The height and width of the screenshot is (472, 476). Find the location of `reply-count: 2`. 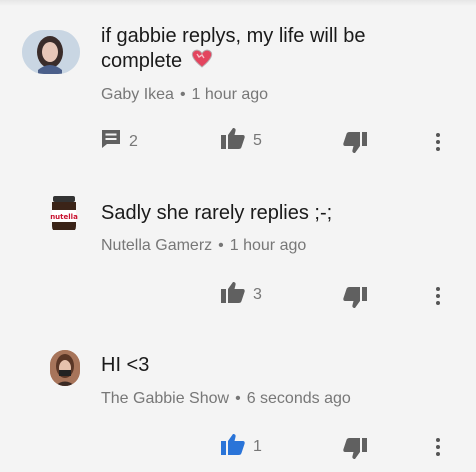

reply-count: 2 is located at coordinates (133, 141).